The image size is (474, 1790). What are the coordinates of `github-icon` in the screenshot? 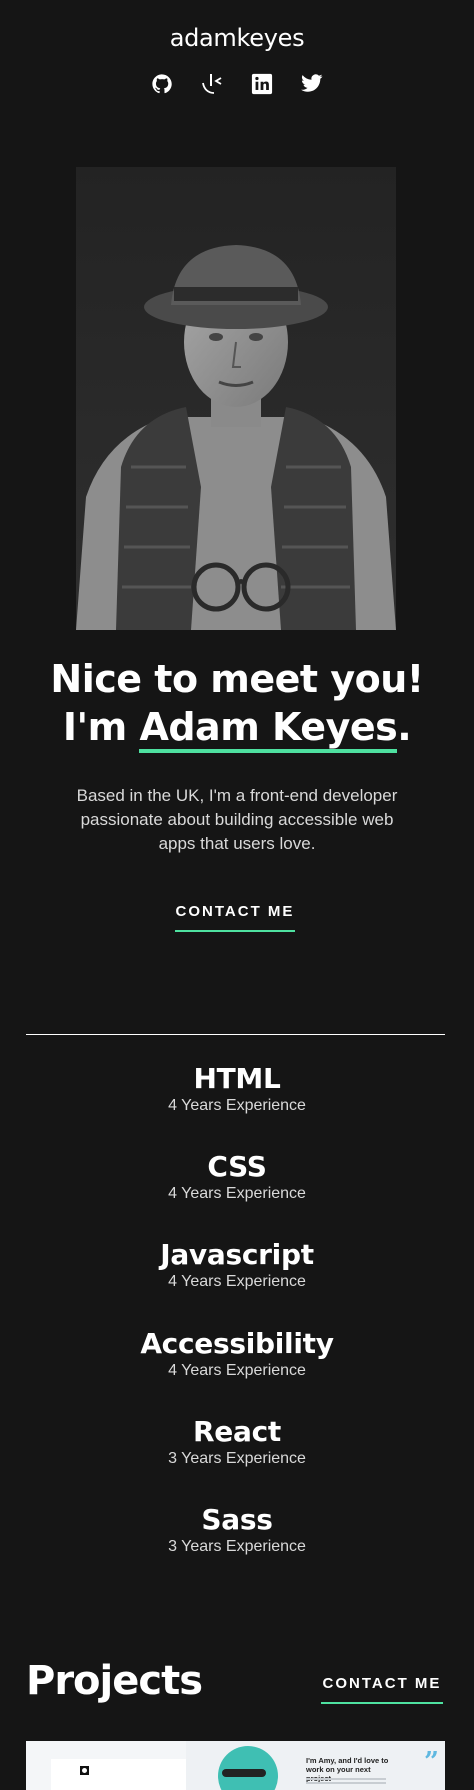 It's located at (162, 84).